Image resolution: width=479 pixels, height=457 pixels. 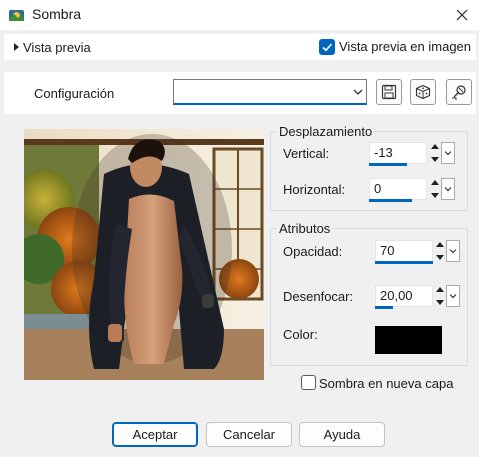 I want to click on checkmark-icon, so click(x=327, y=47).